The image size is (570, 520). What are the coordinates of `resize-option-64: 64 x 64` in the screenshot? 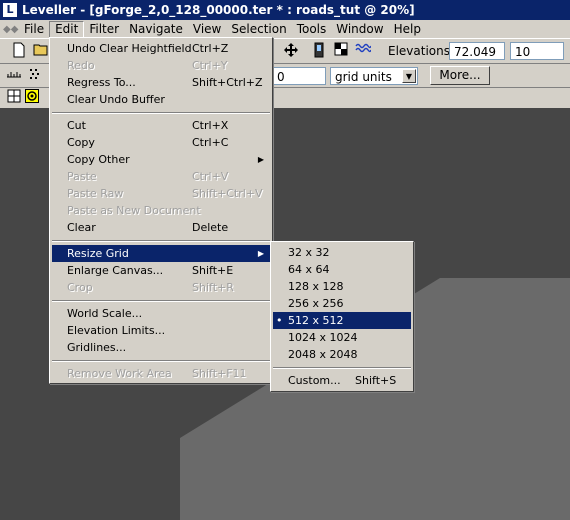 It's located at (342, 269).